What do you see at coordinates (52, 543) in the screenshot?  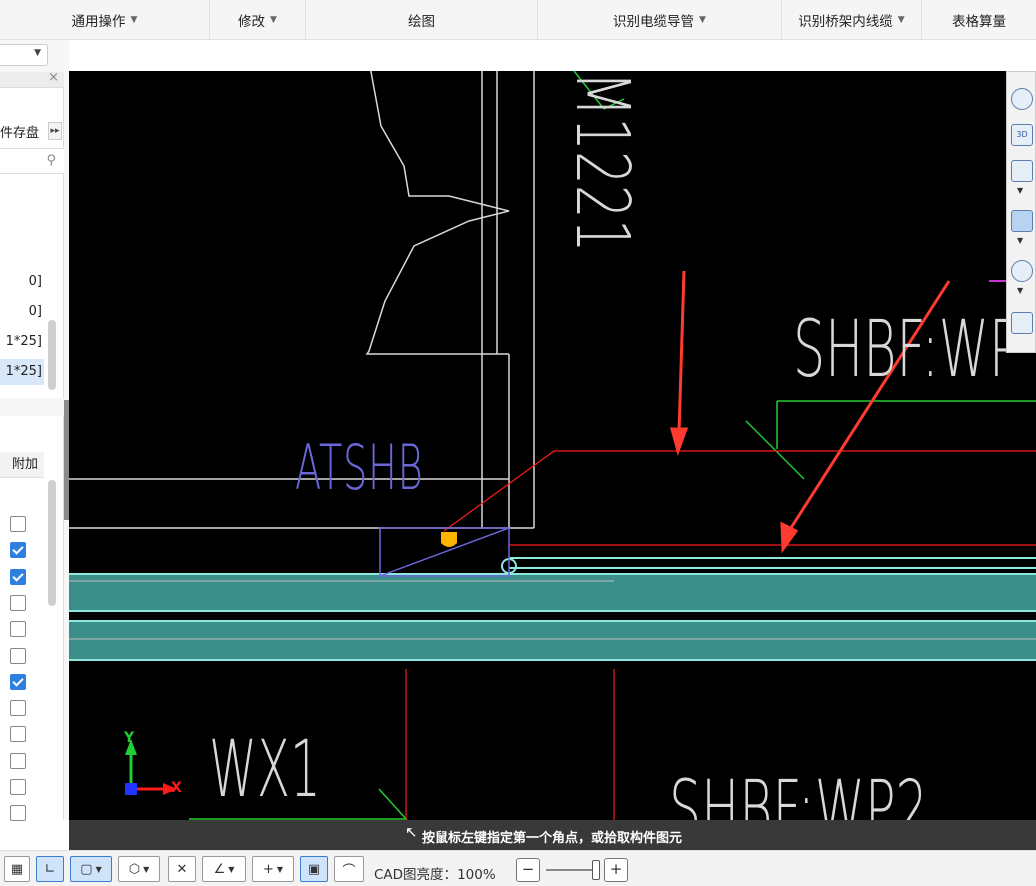 I see `property-scrollbar` at bounding box center [52, 543].